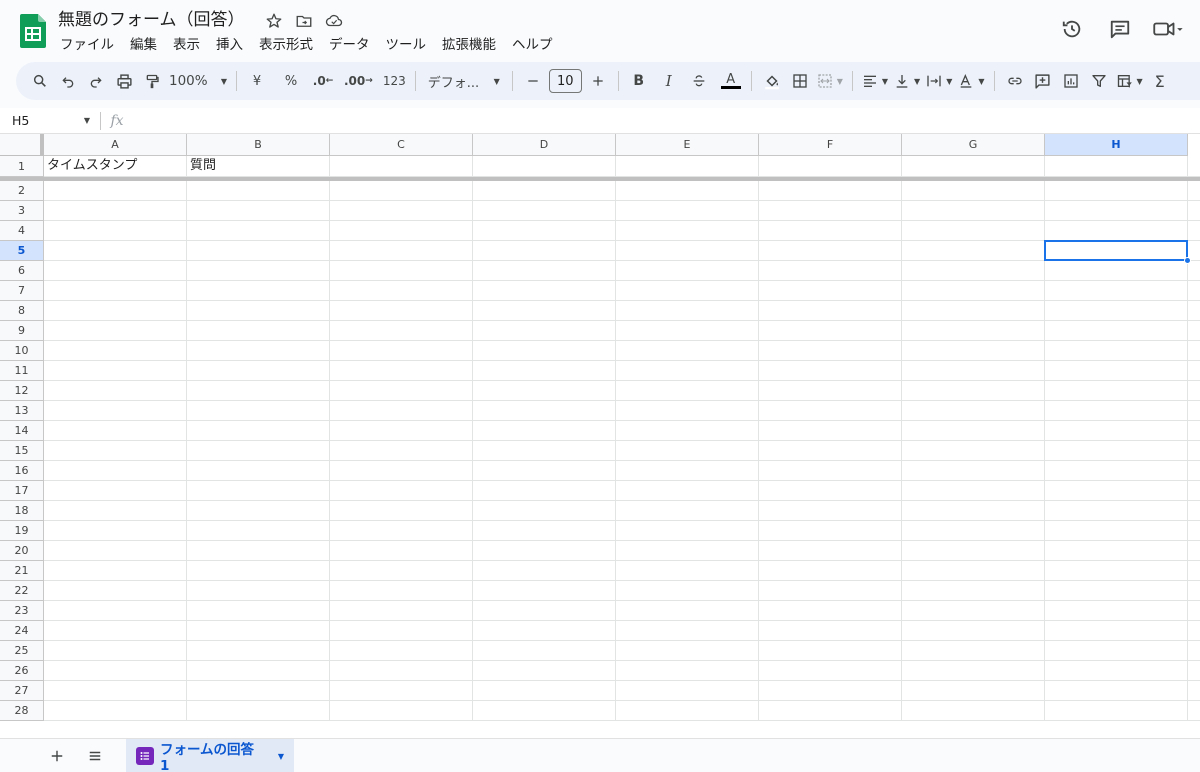 This screenshot has height=772, width=1200. Describe the element at coordinates (115, 271) in the screenshot. I see `cell-a6` at that location.